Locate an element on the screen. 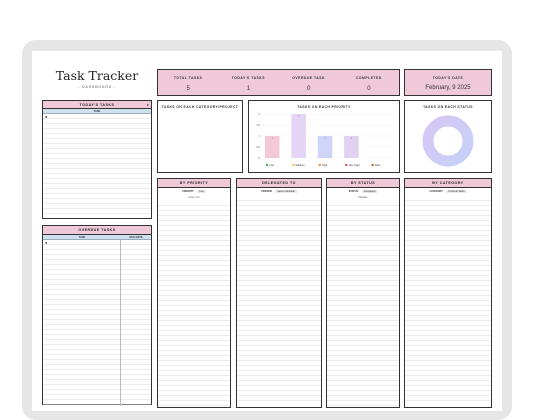  y-tick-label: 0 is located at coordinates (260, 158).